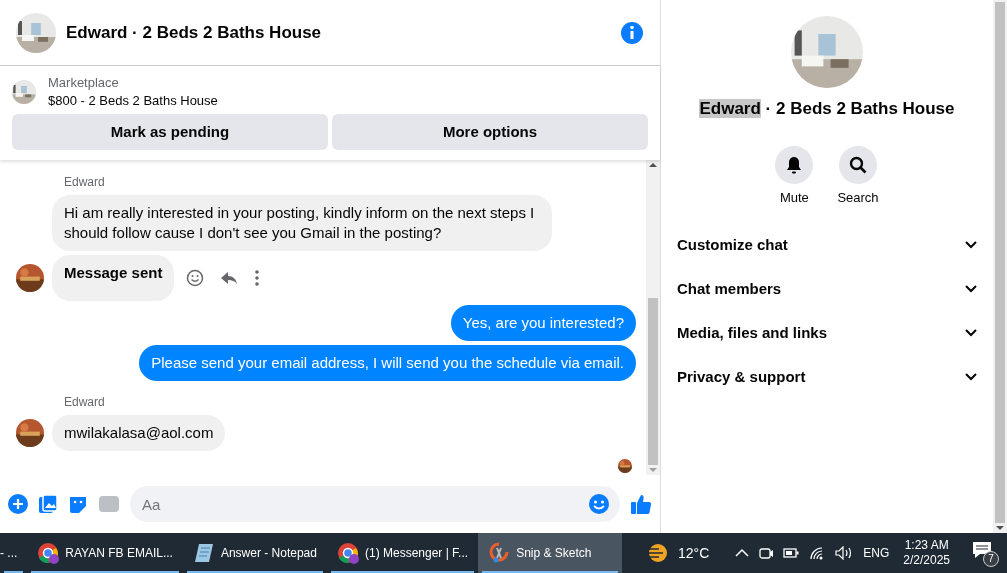 The height and width of the screenshot is (573, 1007). I want to click on message-bubble: Yes, are you interested?, so click(543, 323).